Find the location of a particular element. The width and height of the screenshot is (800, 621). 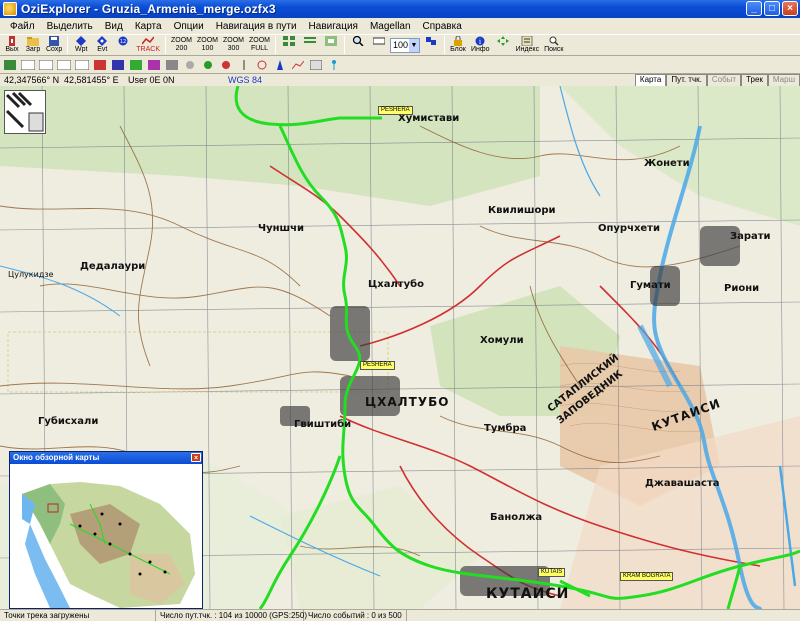

waypoint-button: Wpt is located at coordinates (81, 45).